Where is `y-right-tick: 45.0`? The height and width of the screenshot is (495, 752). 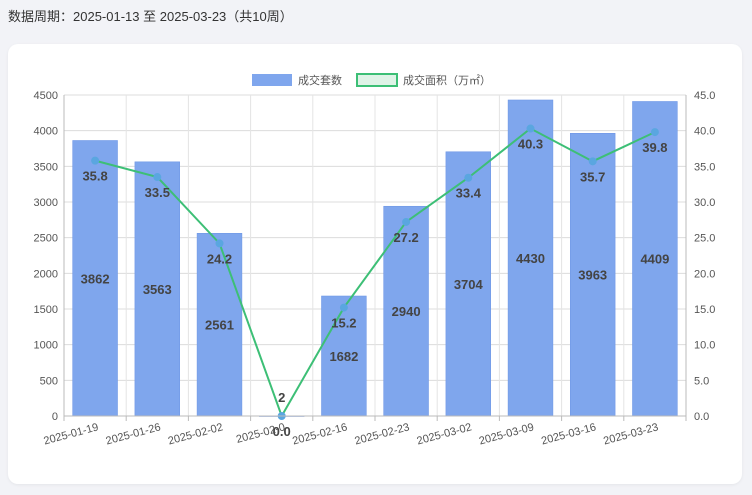
y-right-tick: 45.0 is located at coordinates (704, 96).